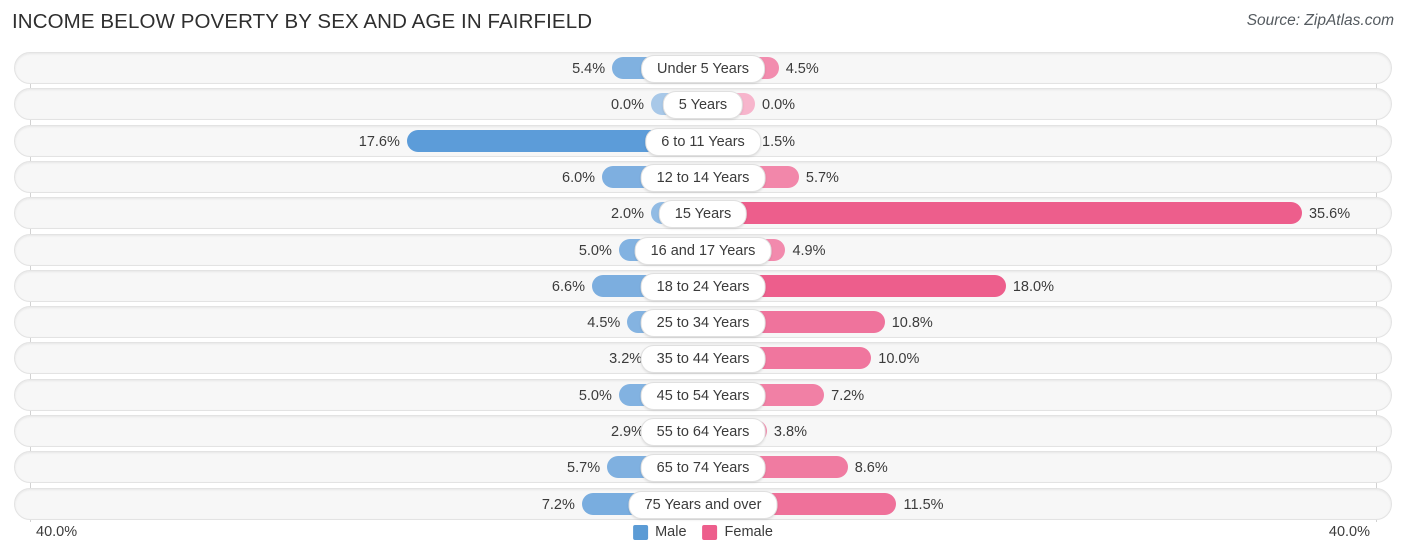 The width and height of the screenshot is (1406, 559). What do you see at coordinates (1002, 213) in the screenshot?
I see `bar-female` at bounding box center [1002, 213].